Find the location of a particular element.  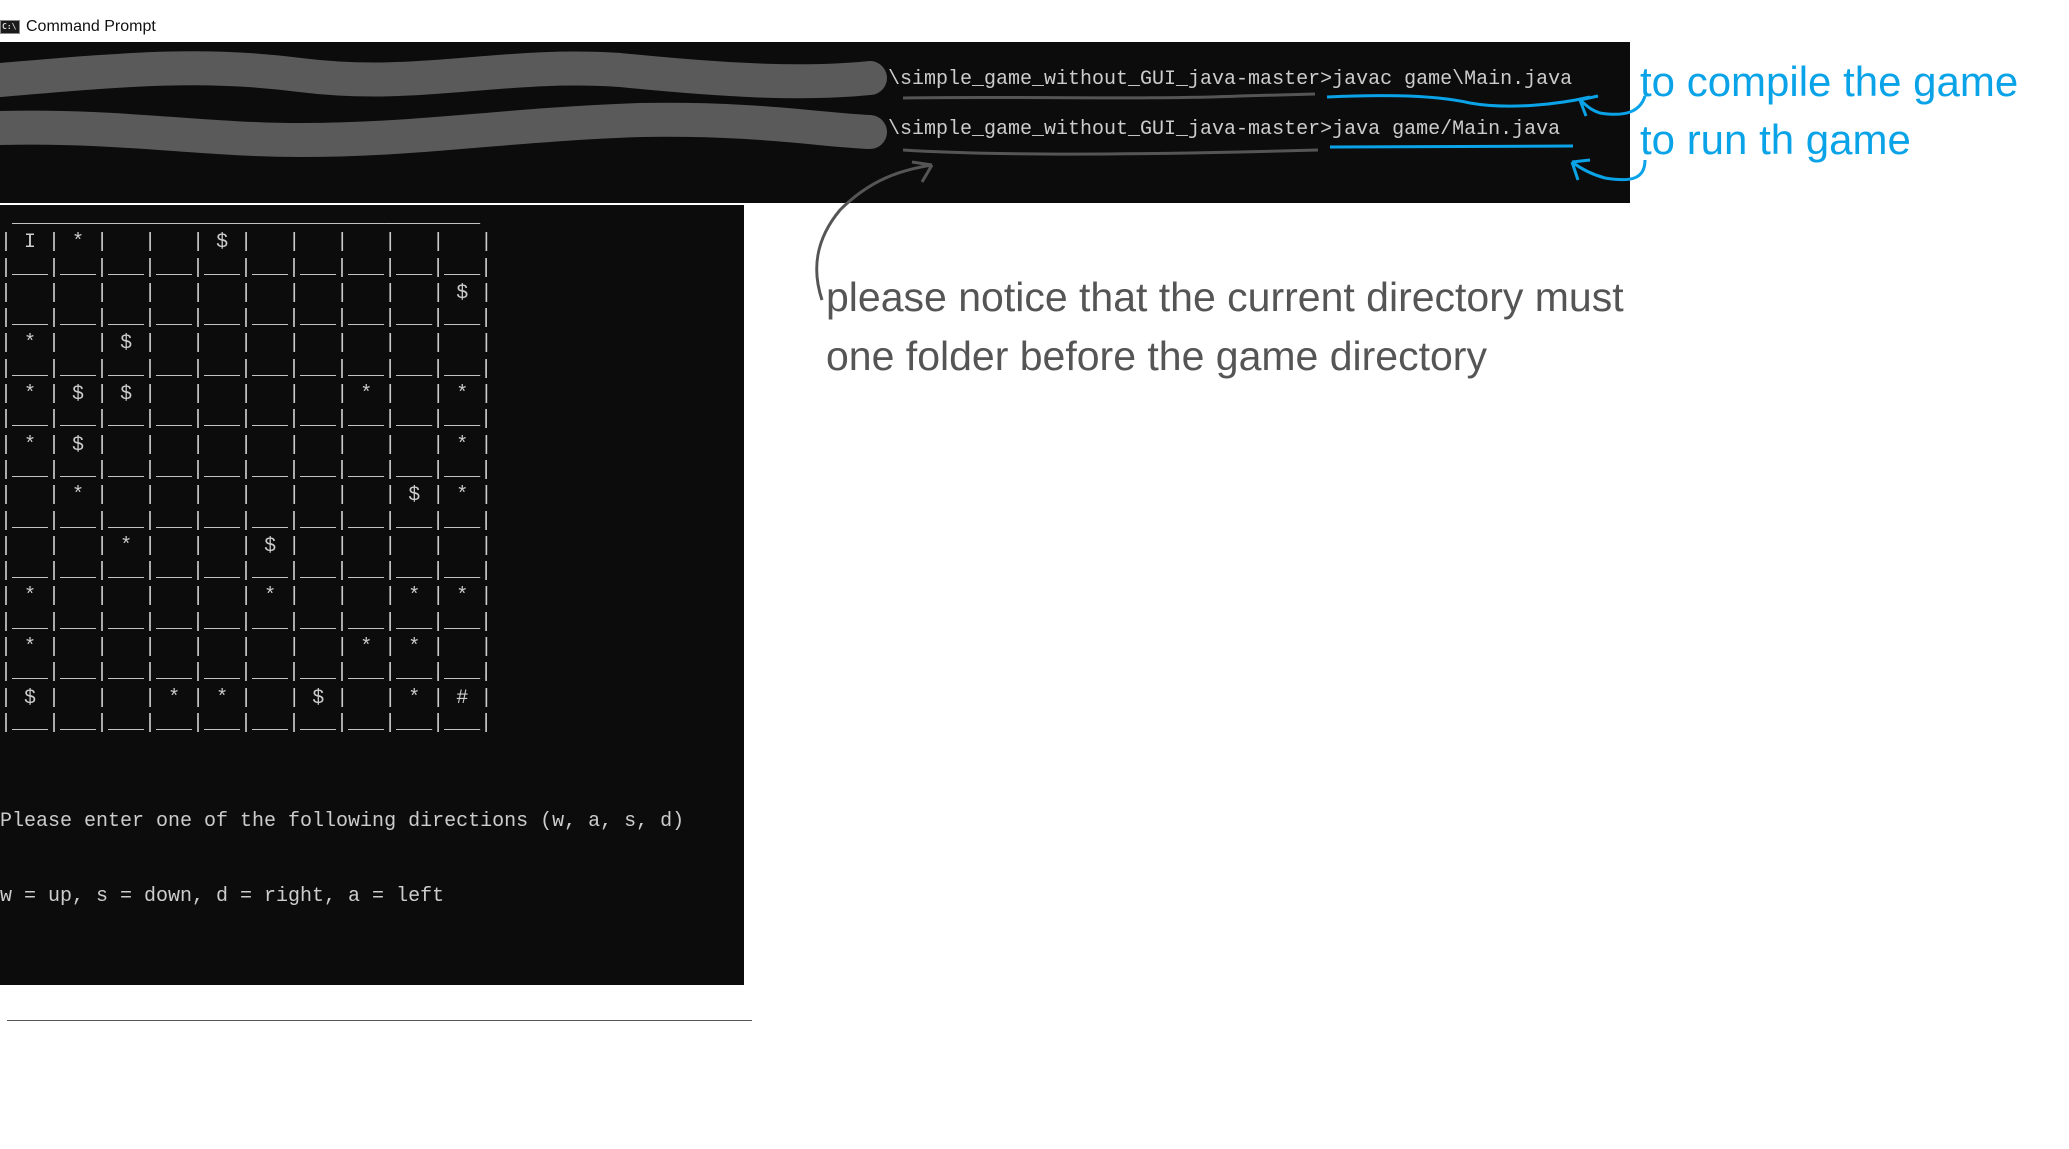

cmd-icon: C:\ is located at coordinates (10, 27).